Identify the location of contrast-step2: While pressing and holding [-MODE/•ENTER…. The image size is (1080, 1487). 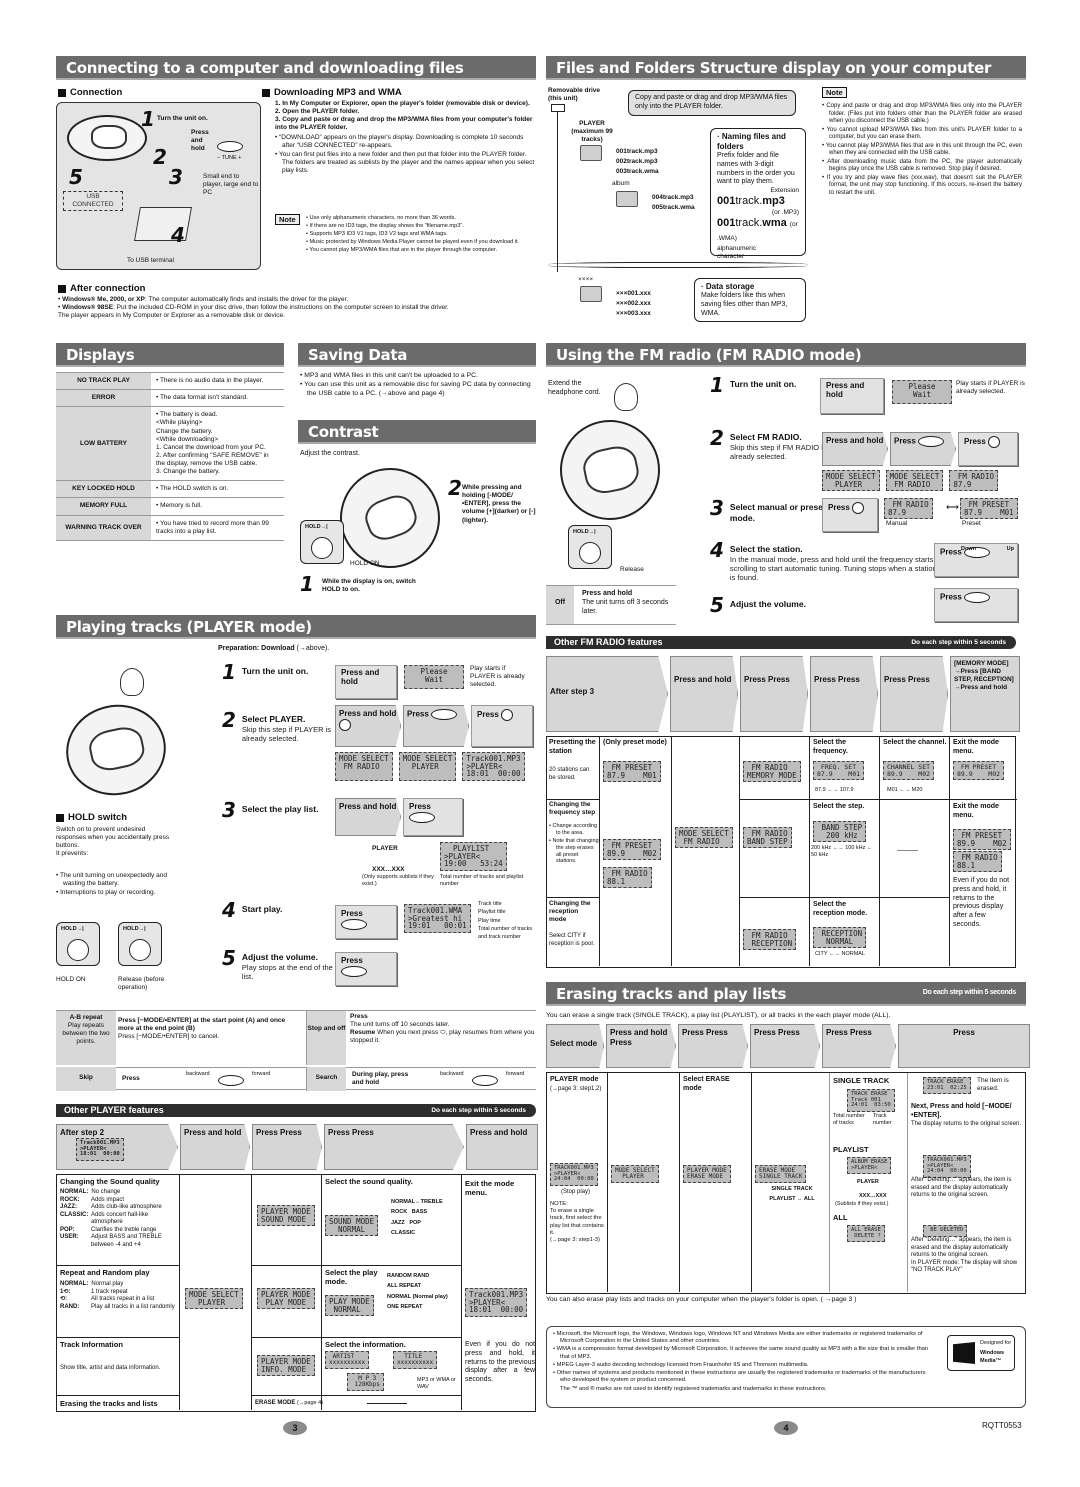
(499, 504).